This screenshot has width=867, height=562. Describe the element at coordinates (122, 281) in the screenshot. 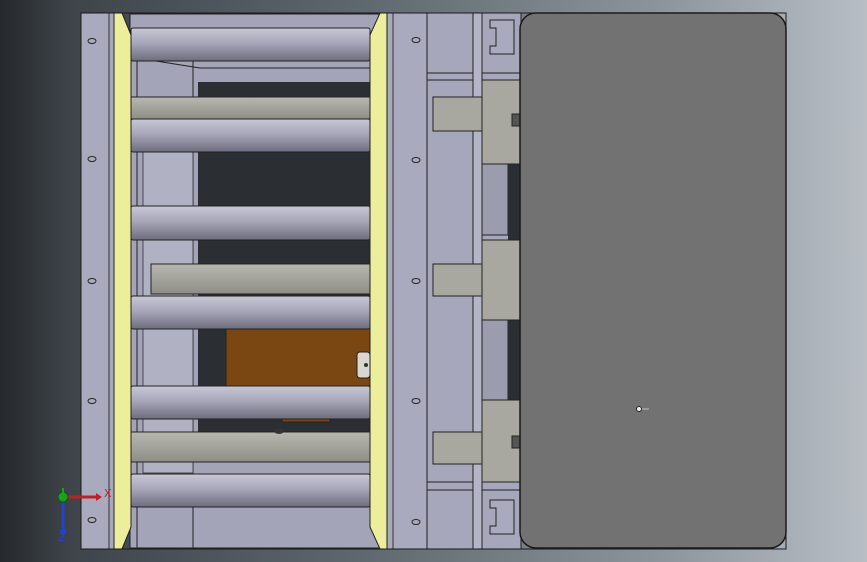

I see `left-liner` at that location.